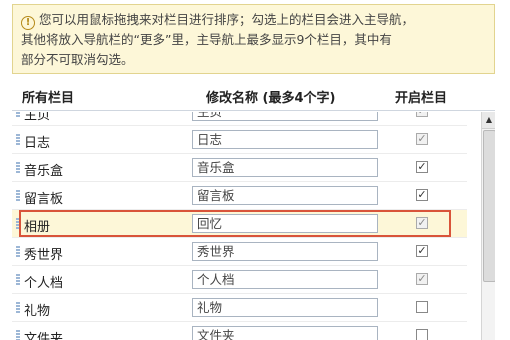 The width and height of the screenshot is (510, 340). I want to click on list-item-blog: 日志 日志 ✓, so click(239, 140).